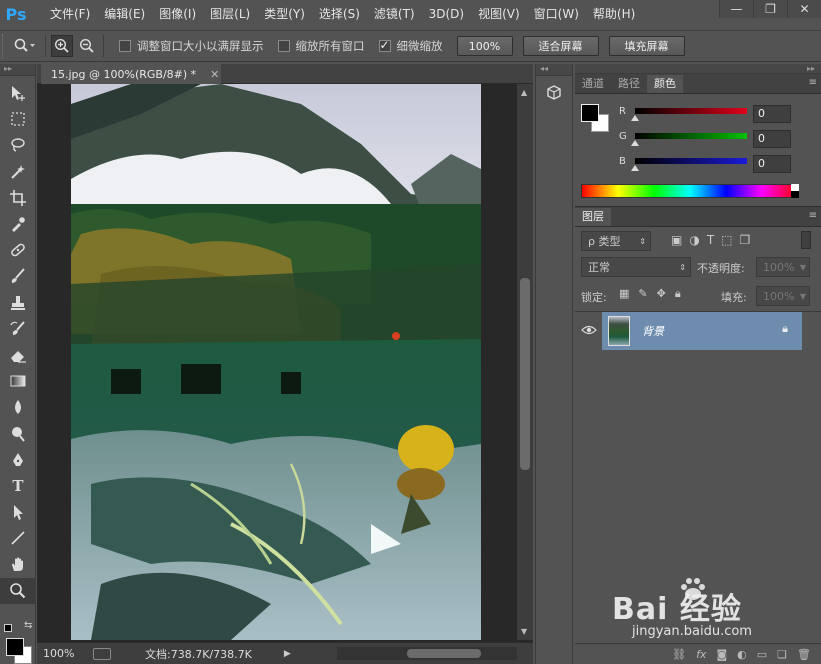  I want to click on filter-smart-object-icon: ❐, so click(745, 240).